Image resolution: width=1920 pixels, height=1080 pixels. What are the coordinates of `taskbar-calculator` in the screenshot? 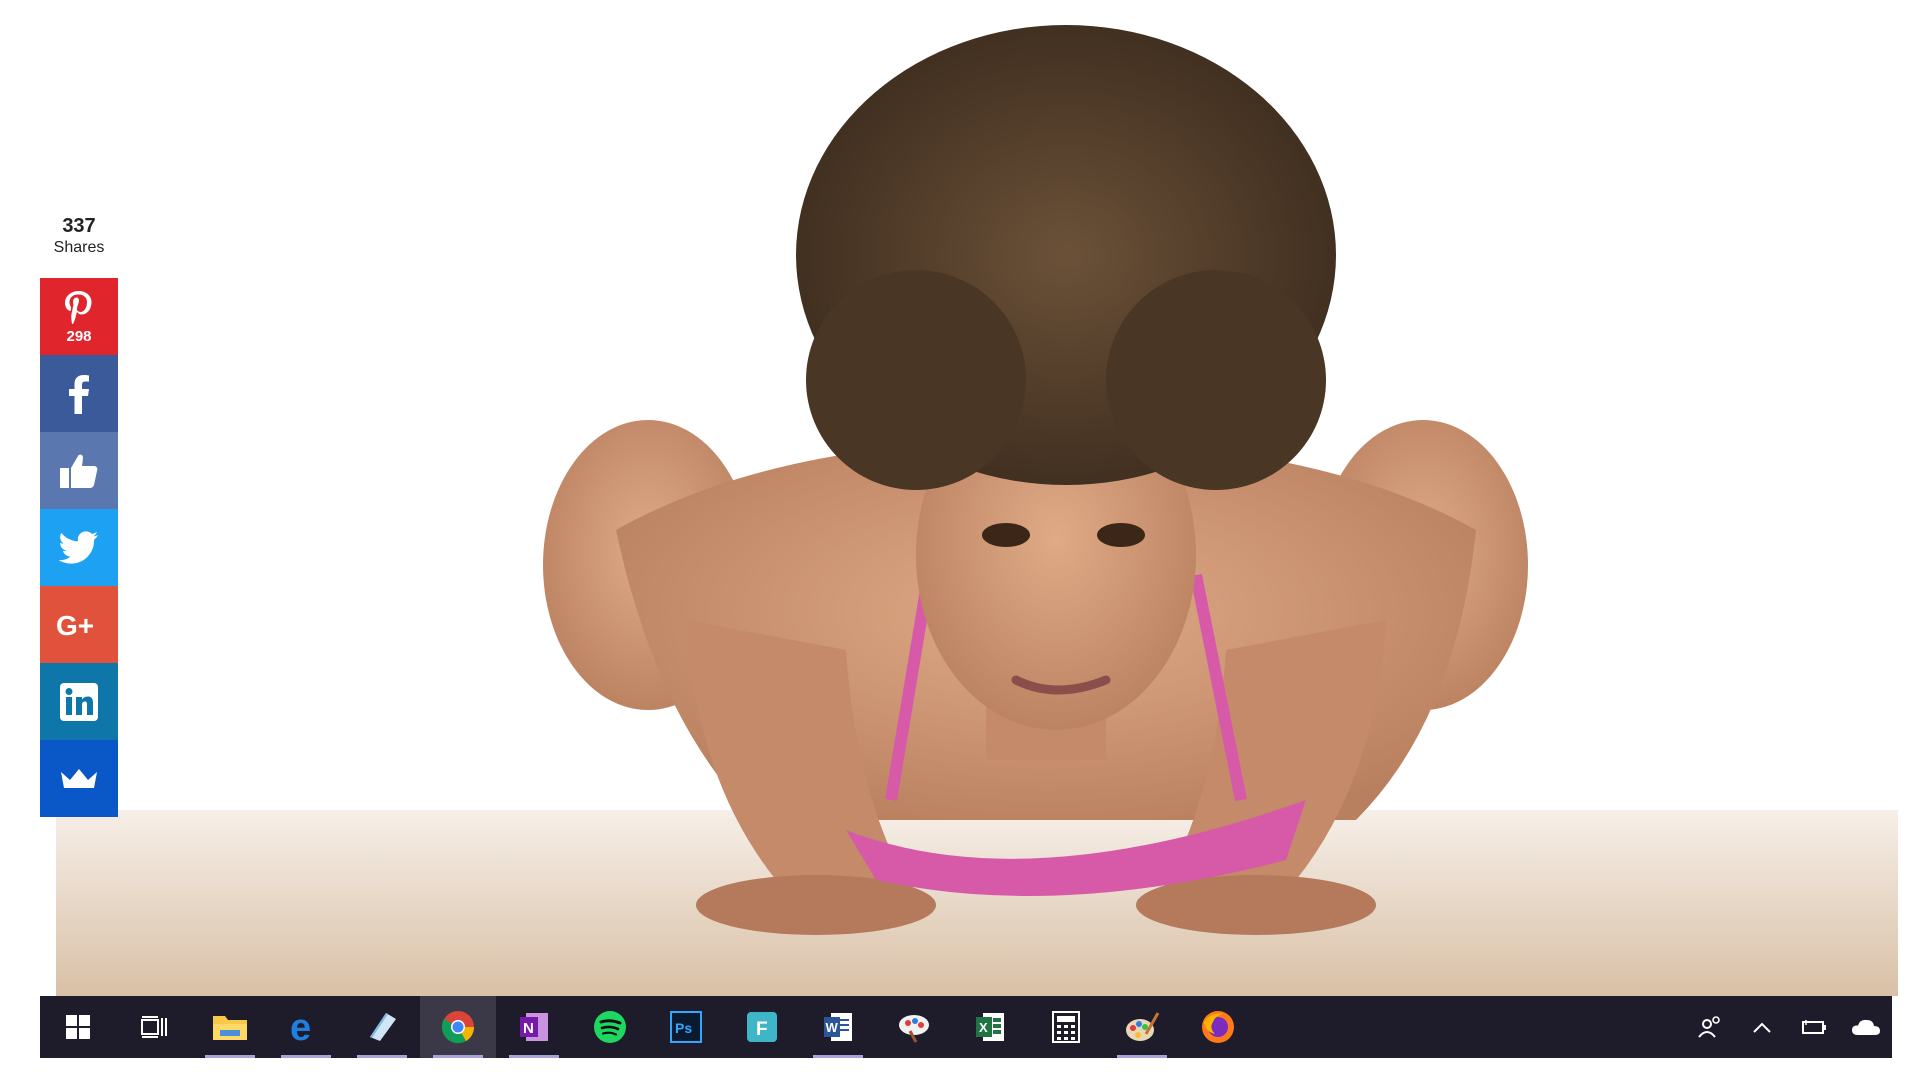 It's located at (1066, 1027).